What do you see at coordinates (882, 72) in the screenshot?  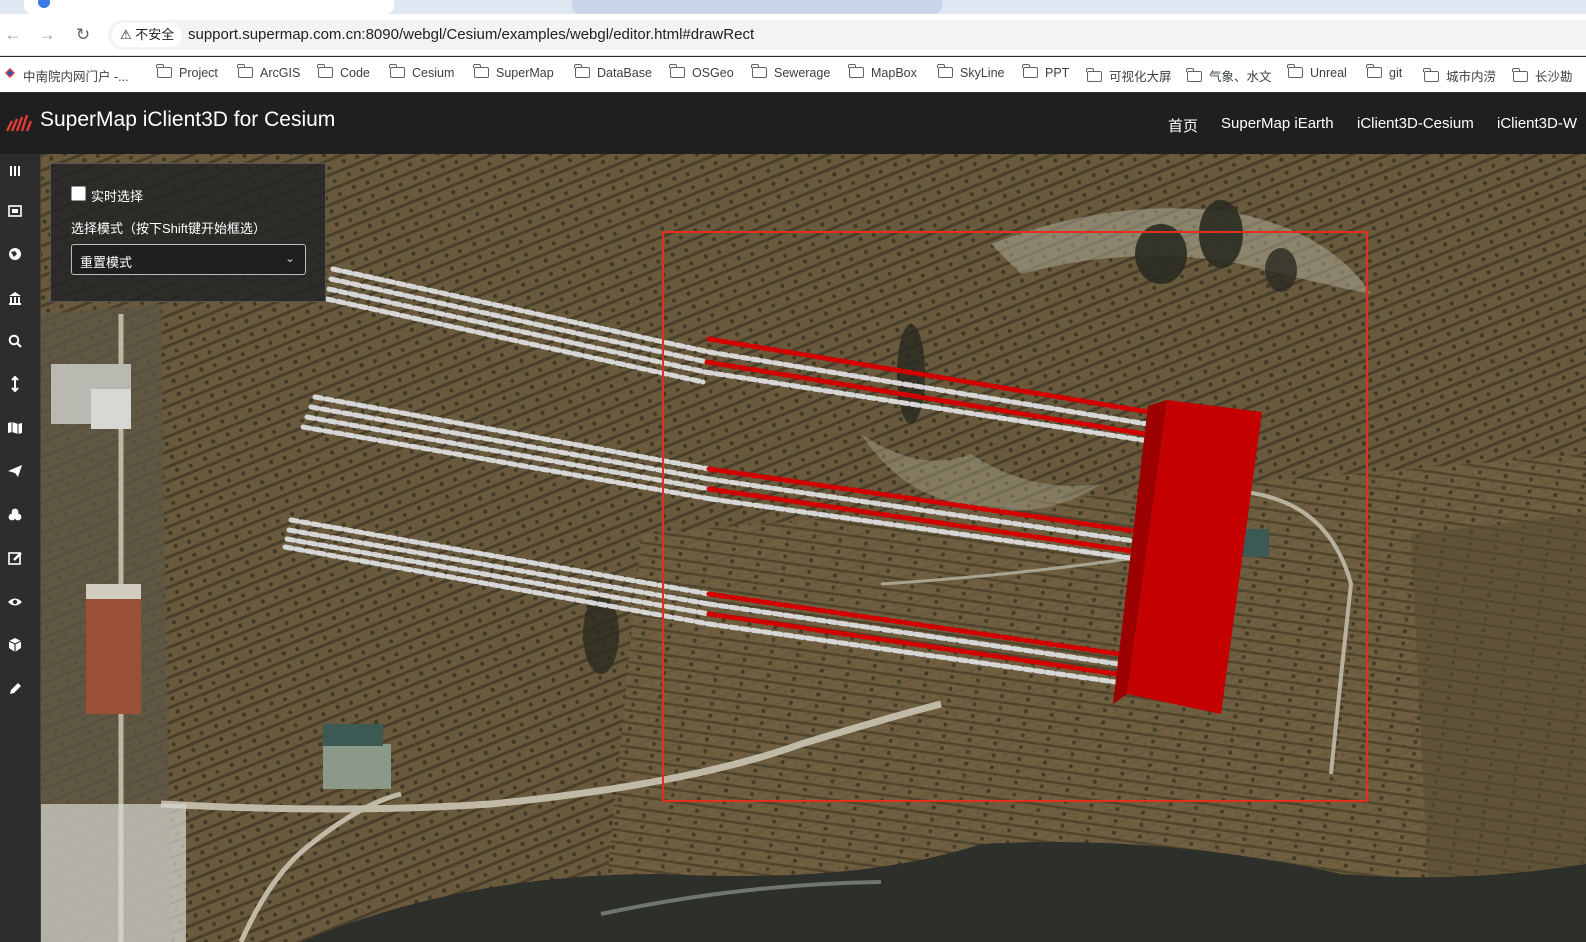 I see `bookmark-folder: MapBox` at bounding box center [882, 72].